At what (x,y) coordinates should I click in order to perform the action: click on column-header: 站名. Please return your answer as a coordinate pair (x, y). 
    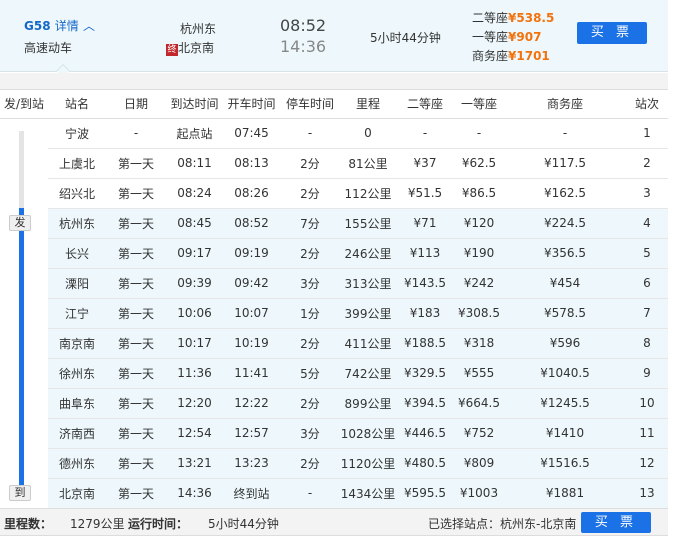
    Looking at the image, I should click on (77, 104).